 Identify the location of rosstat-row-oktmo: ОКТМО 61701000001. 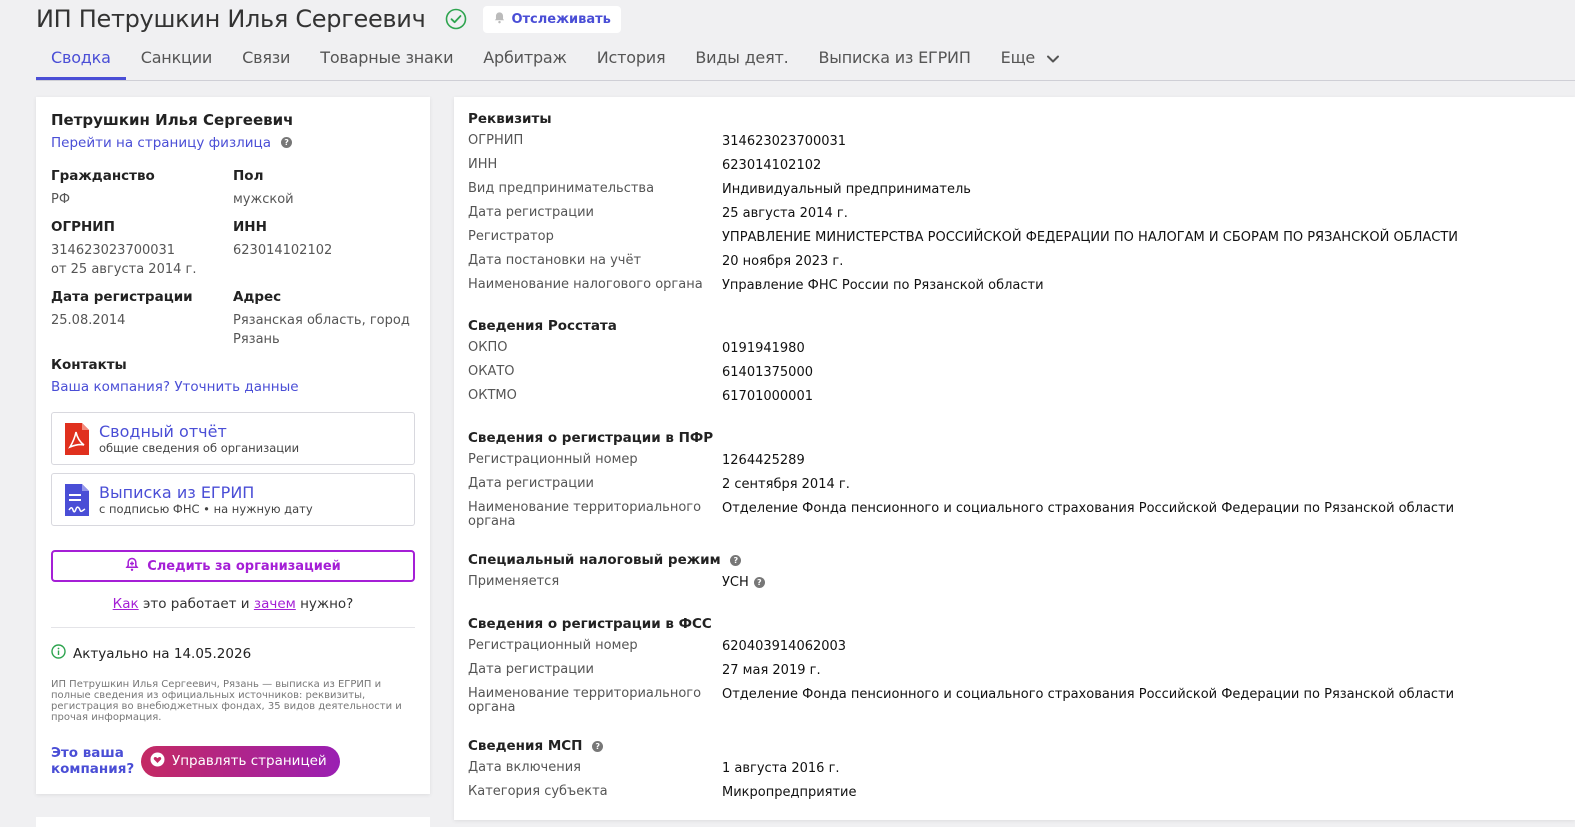
(640, 396).